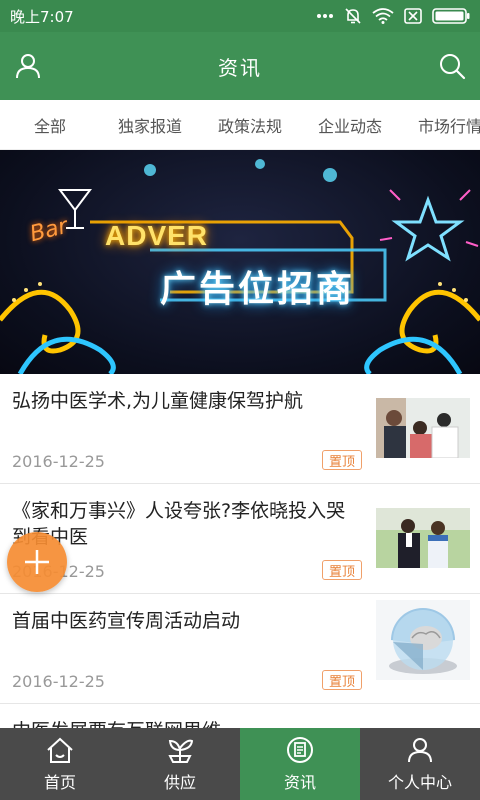 This screenshot has height=800, width=480. I want to click on person-icon, so click(420, 750).